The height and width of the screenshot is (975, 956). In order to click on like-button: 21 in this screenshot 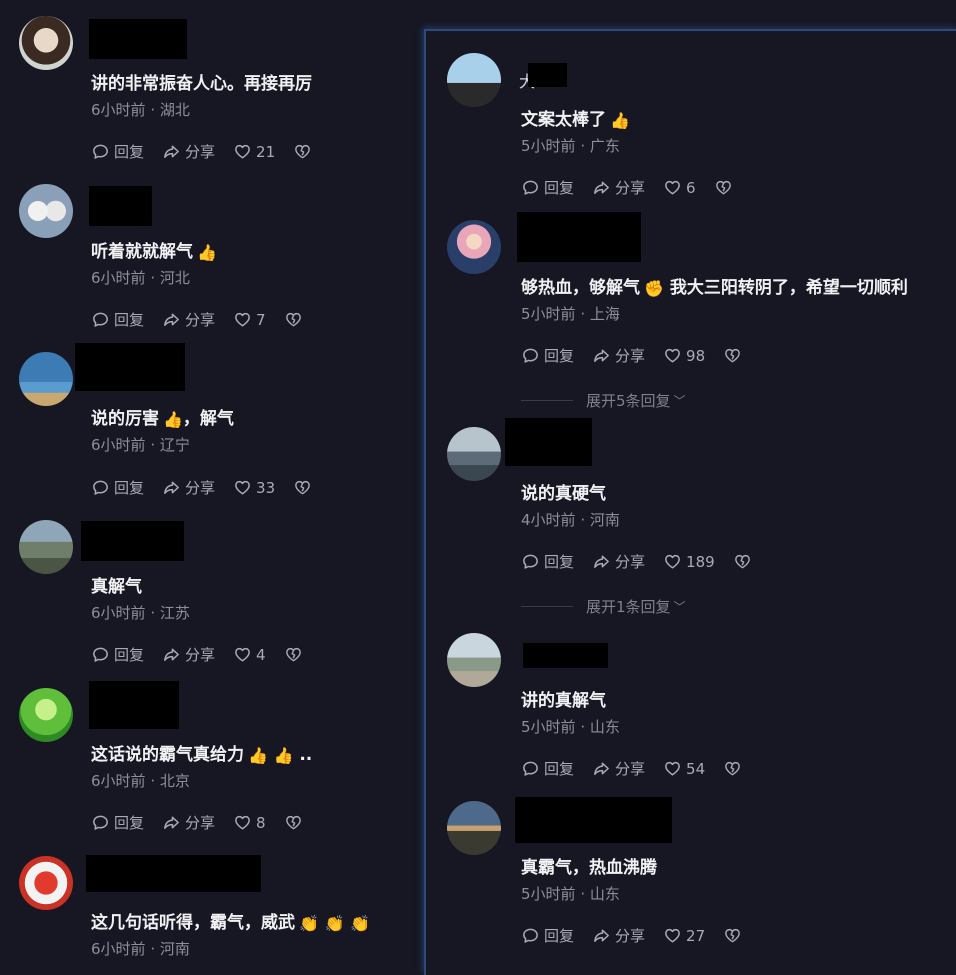, I will do `click(254, 151)`.